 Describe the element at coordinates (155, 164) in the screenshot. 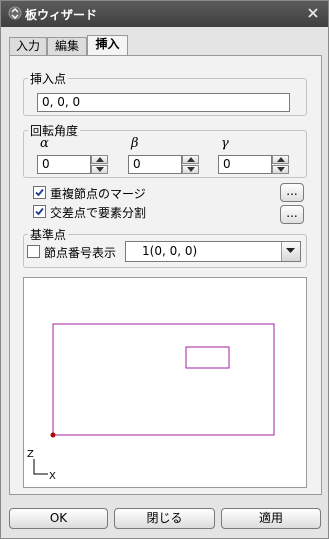

I see `beta-input: 0` at that location.